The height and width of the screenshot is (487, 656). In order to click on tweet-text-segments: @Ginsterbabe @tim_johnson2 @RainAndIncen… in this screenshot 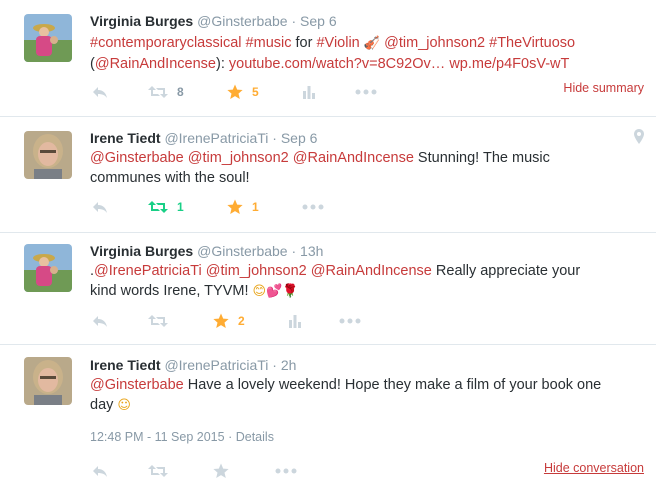, I will do `click(320, 158)`.